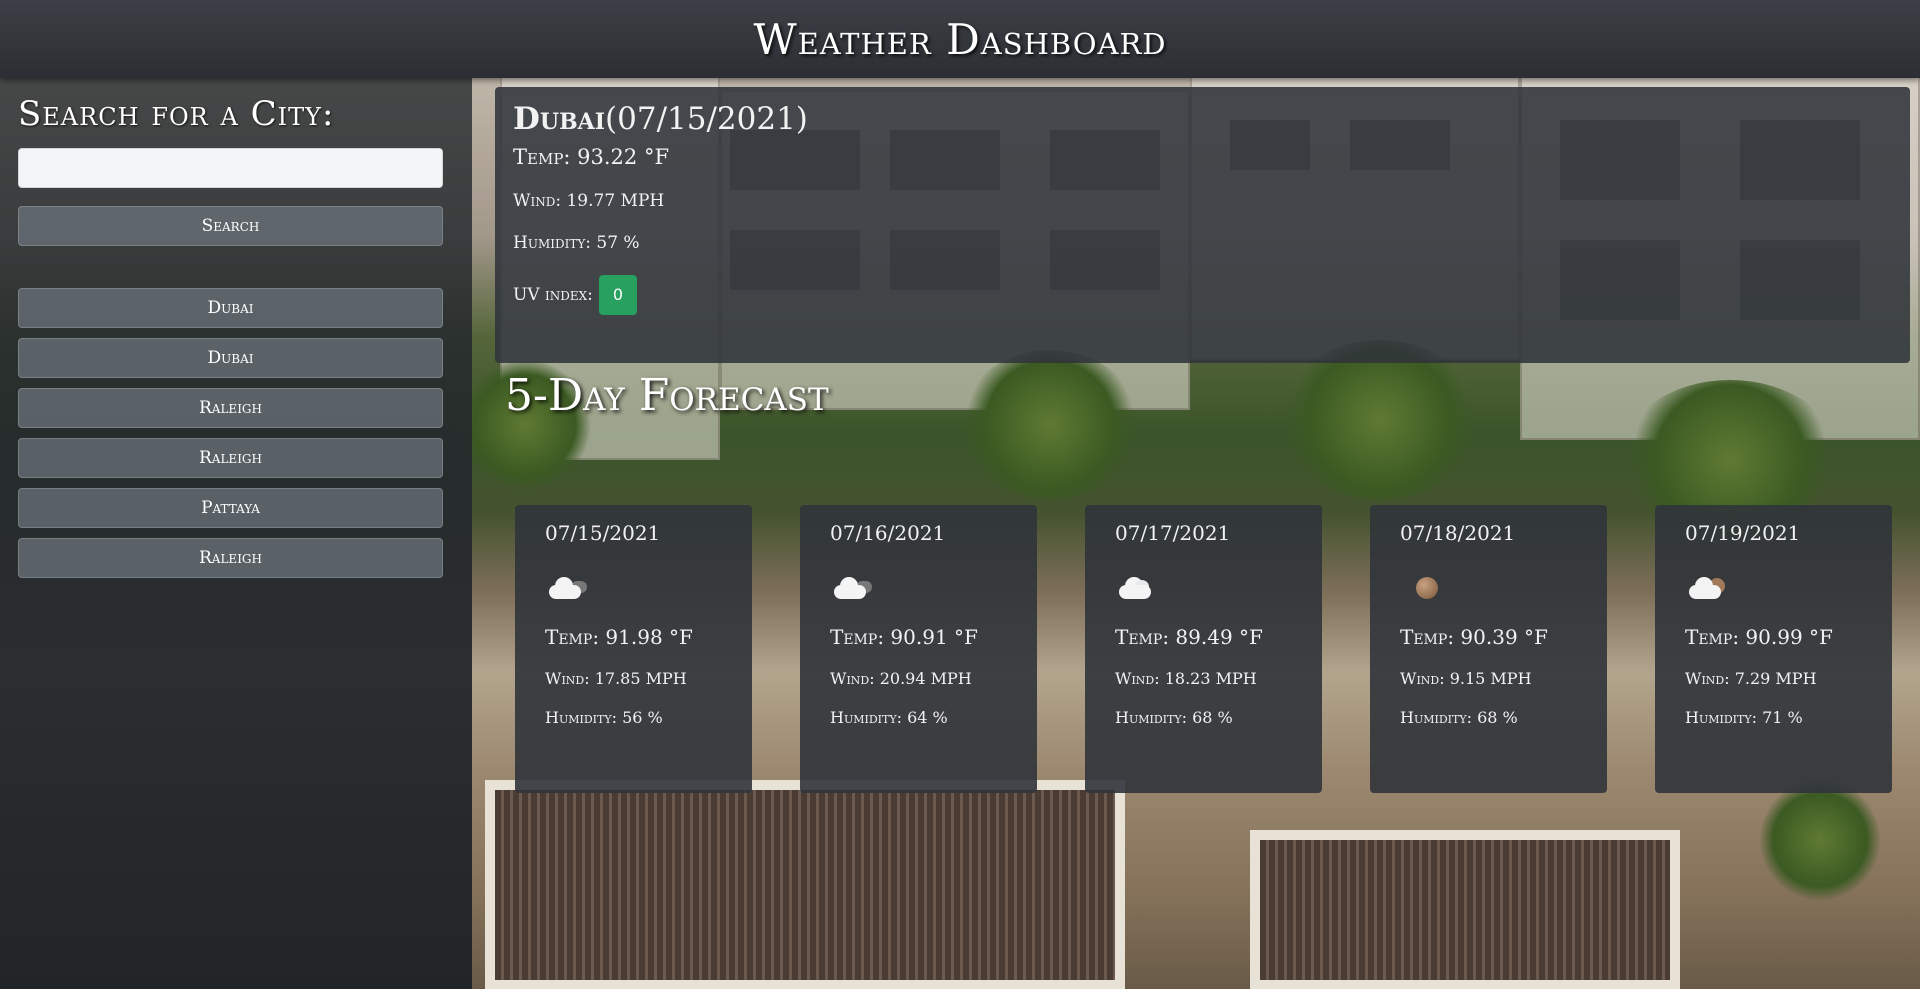 This screenshot has width=1920, height=989. Describe the element at coordinates (559, 119) in the screenshot. I see `current-city: Dubai` at that location.